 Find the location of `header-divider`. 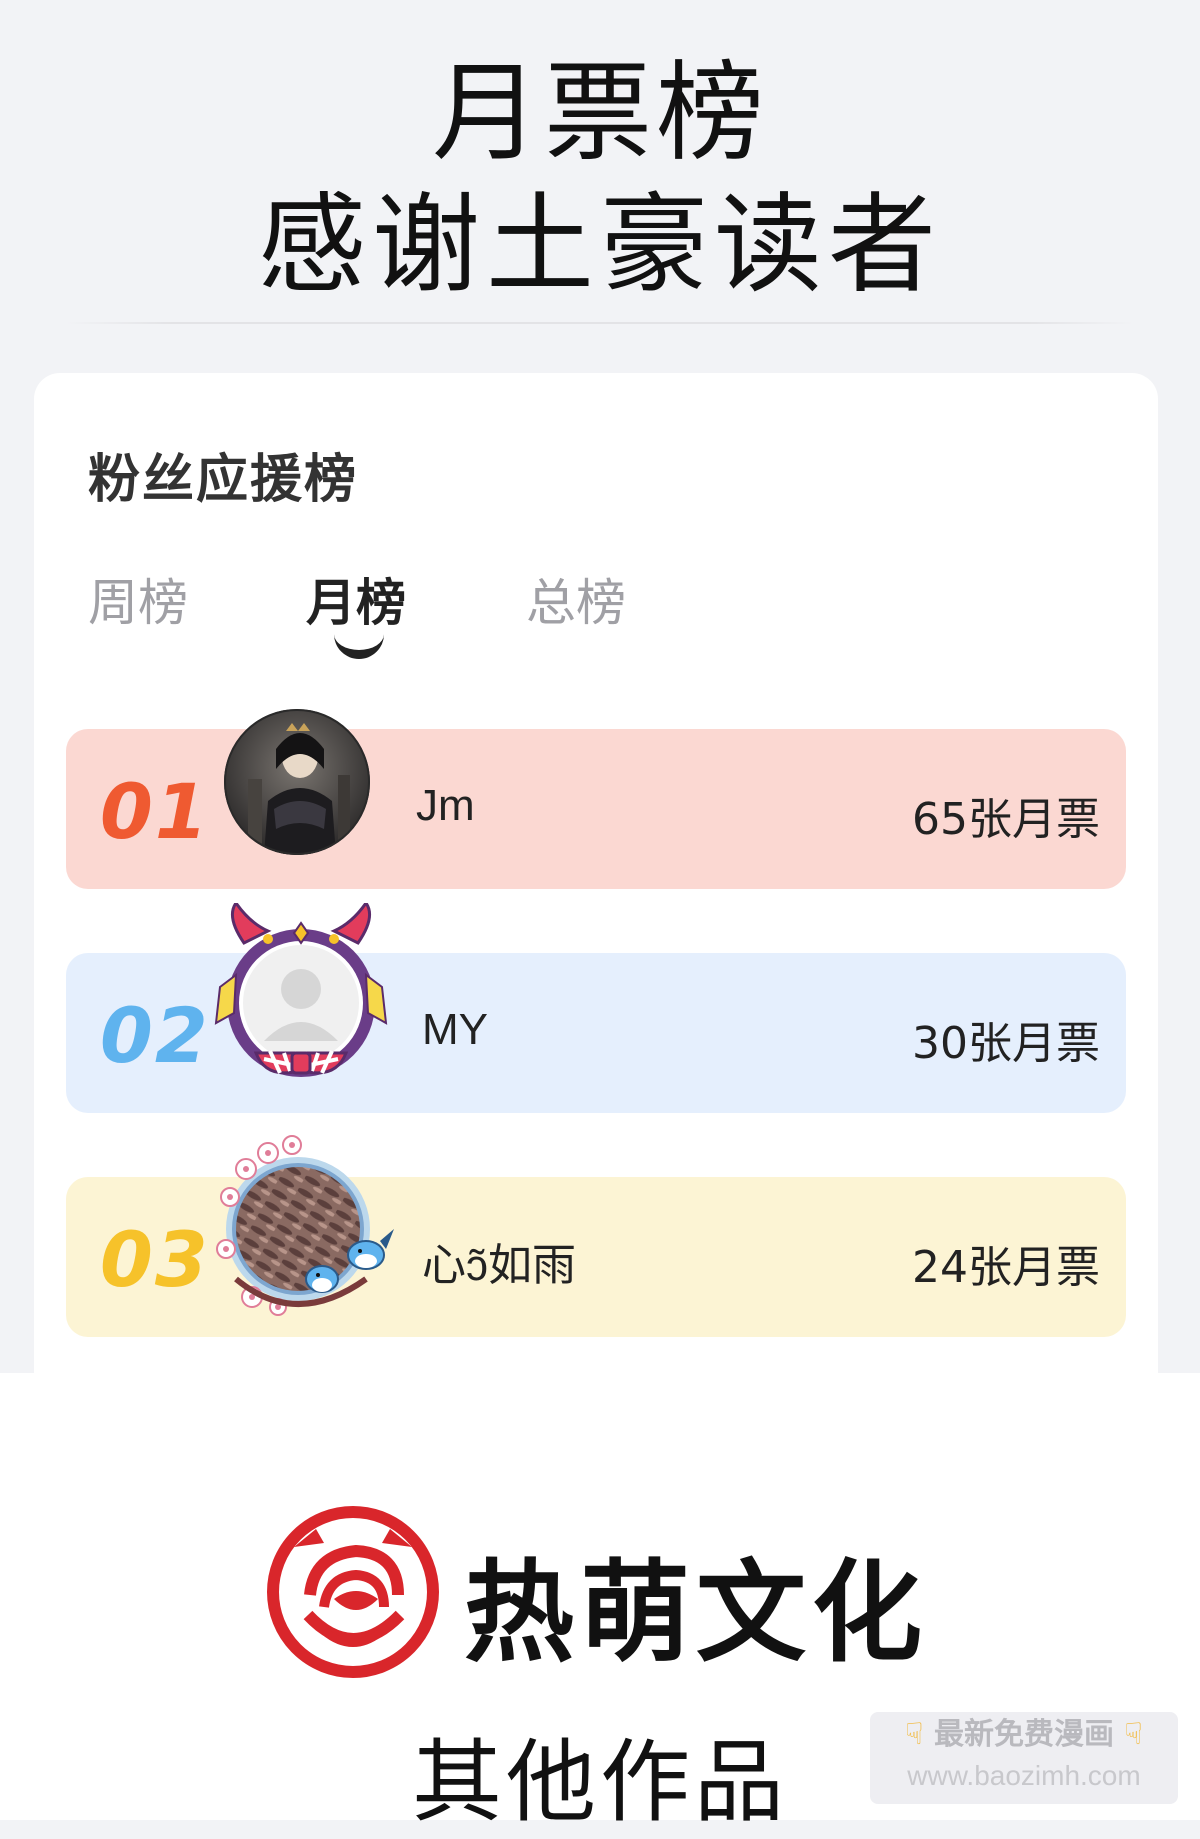

header-divider is located at coordinates (600, 323).